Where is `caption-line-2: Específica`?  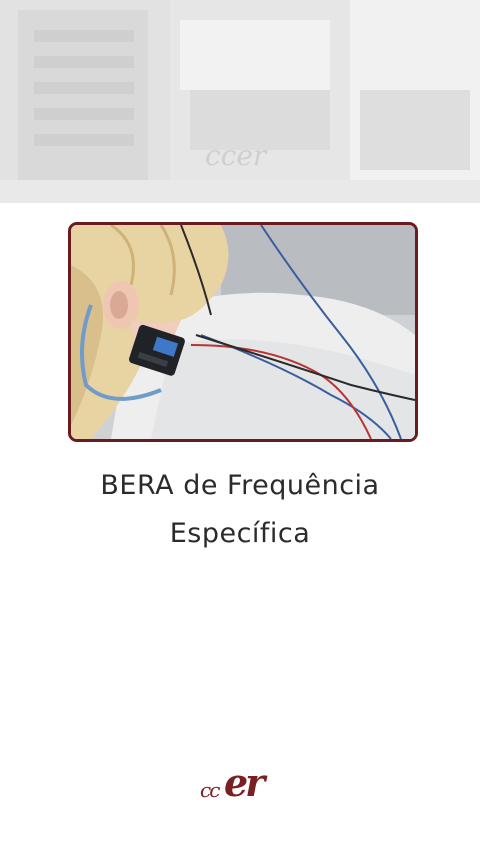
caption-line-2: Específica is located at coordinates (240, 533).